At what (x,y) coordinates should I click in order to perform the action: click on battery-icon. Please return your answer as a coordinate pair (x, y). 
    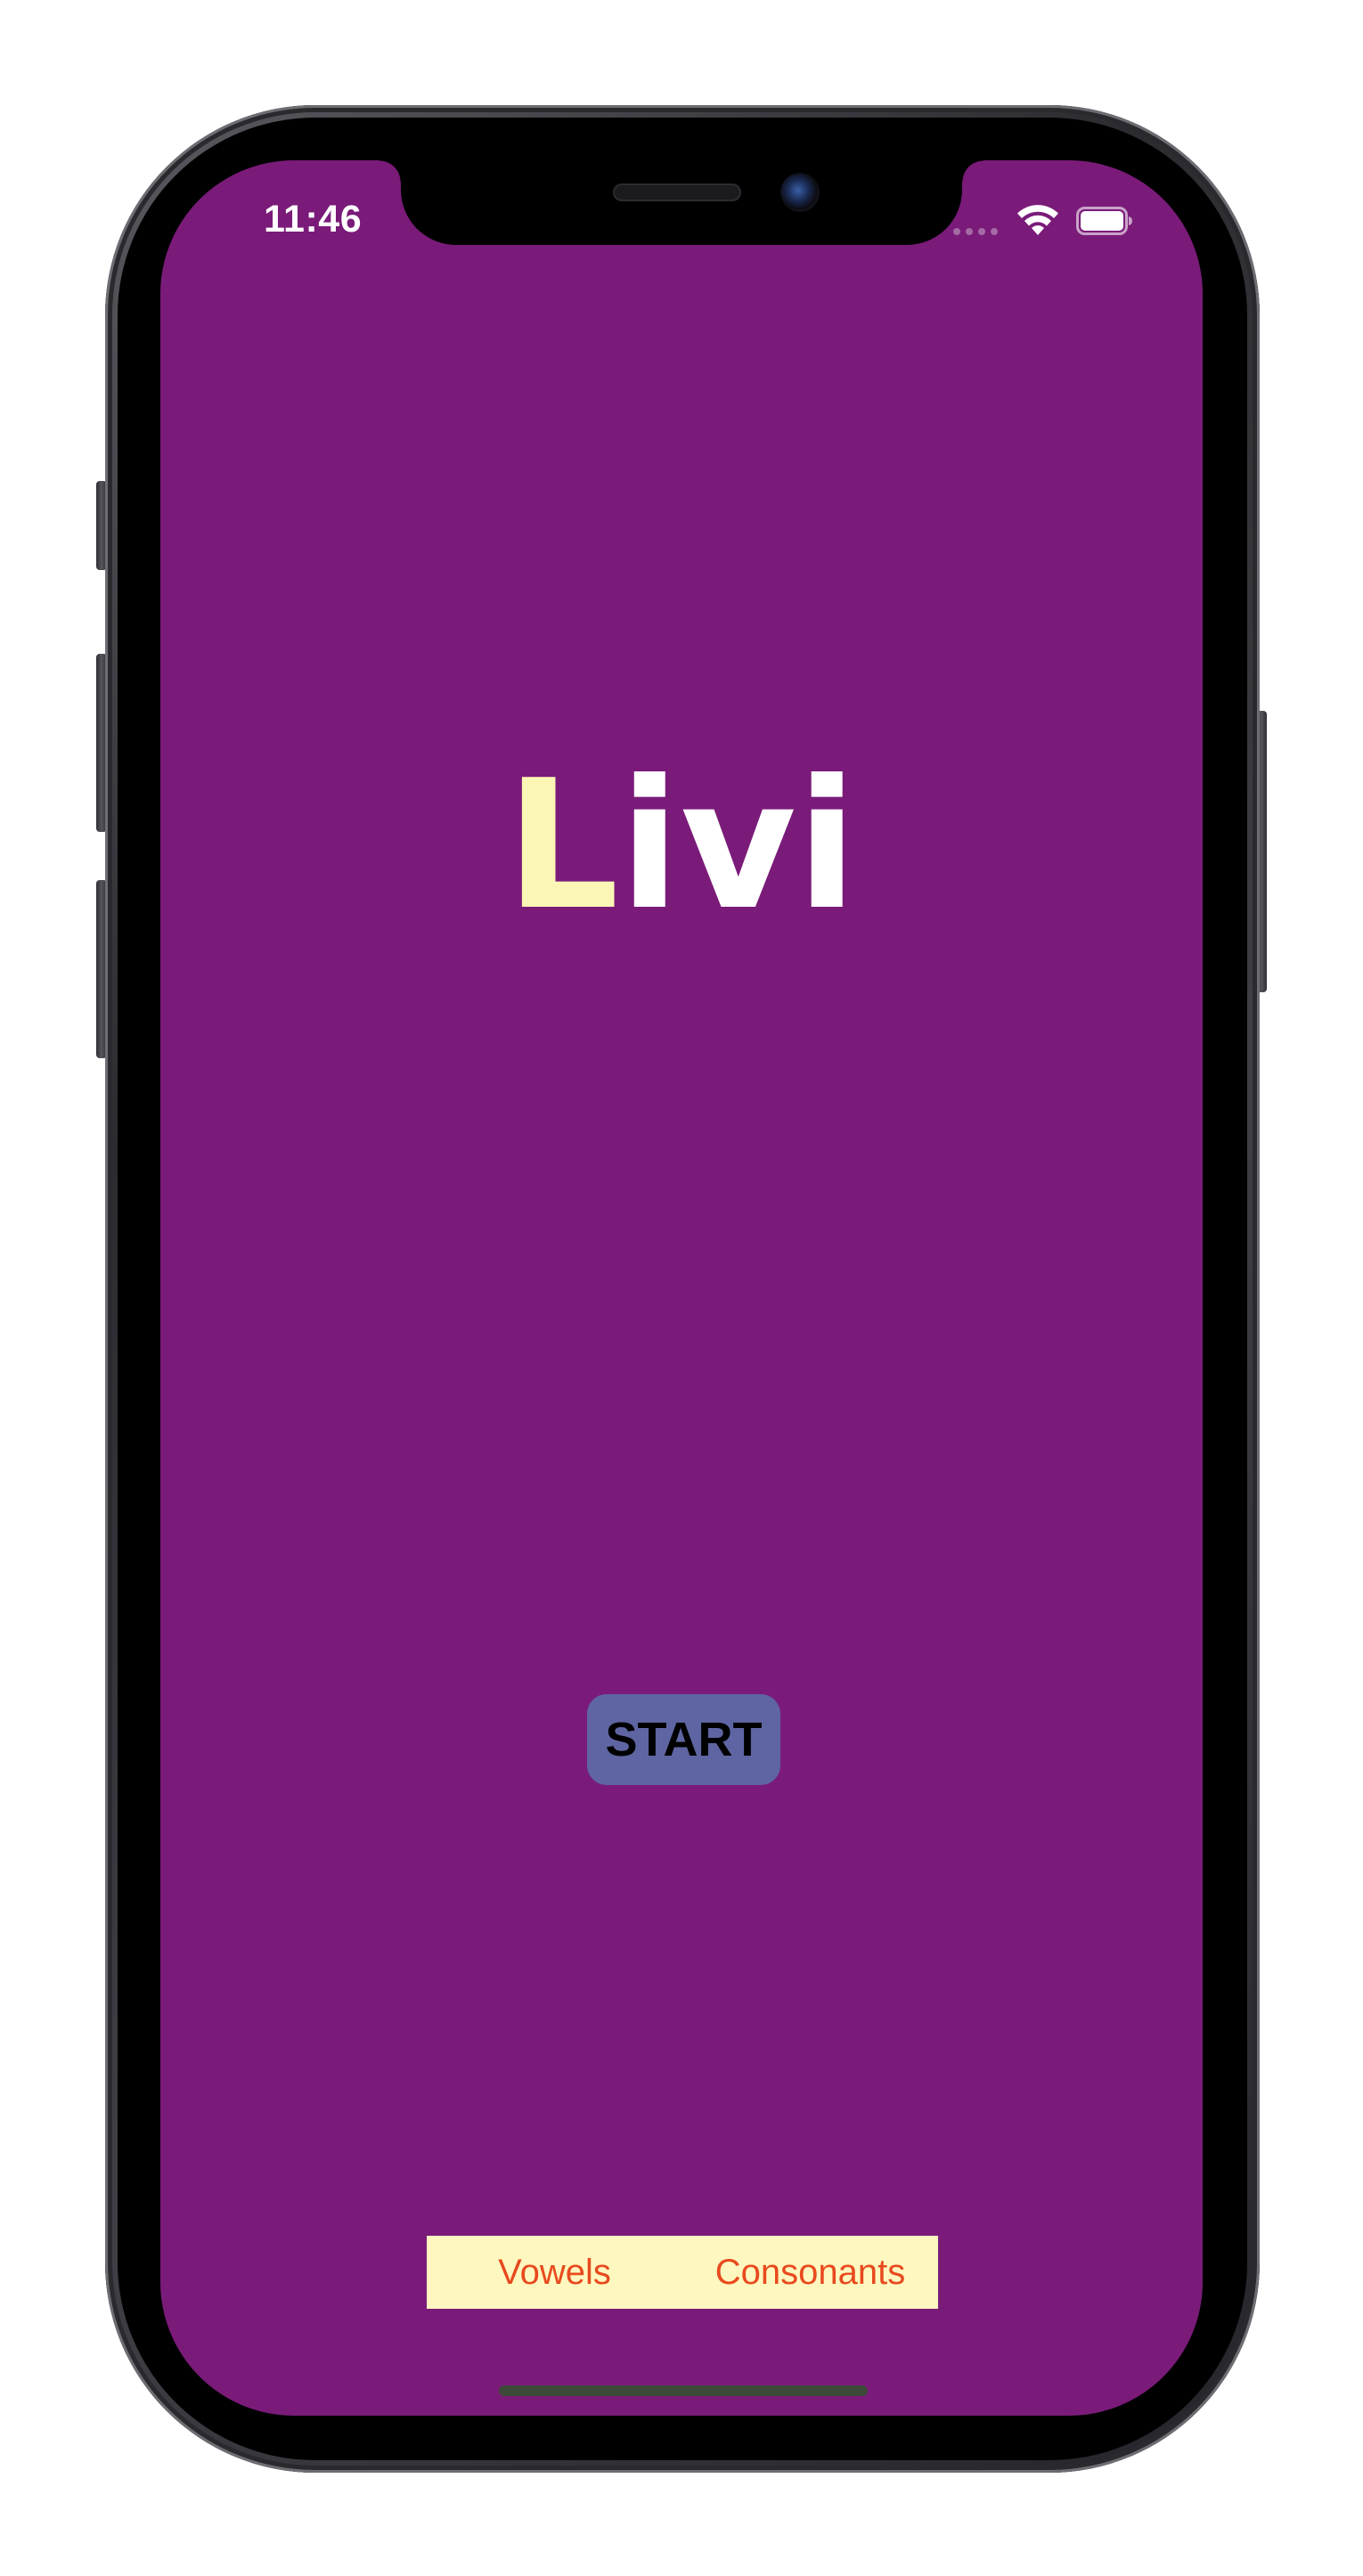
    Looking at the image, I should click on (1104, 221).